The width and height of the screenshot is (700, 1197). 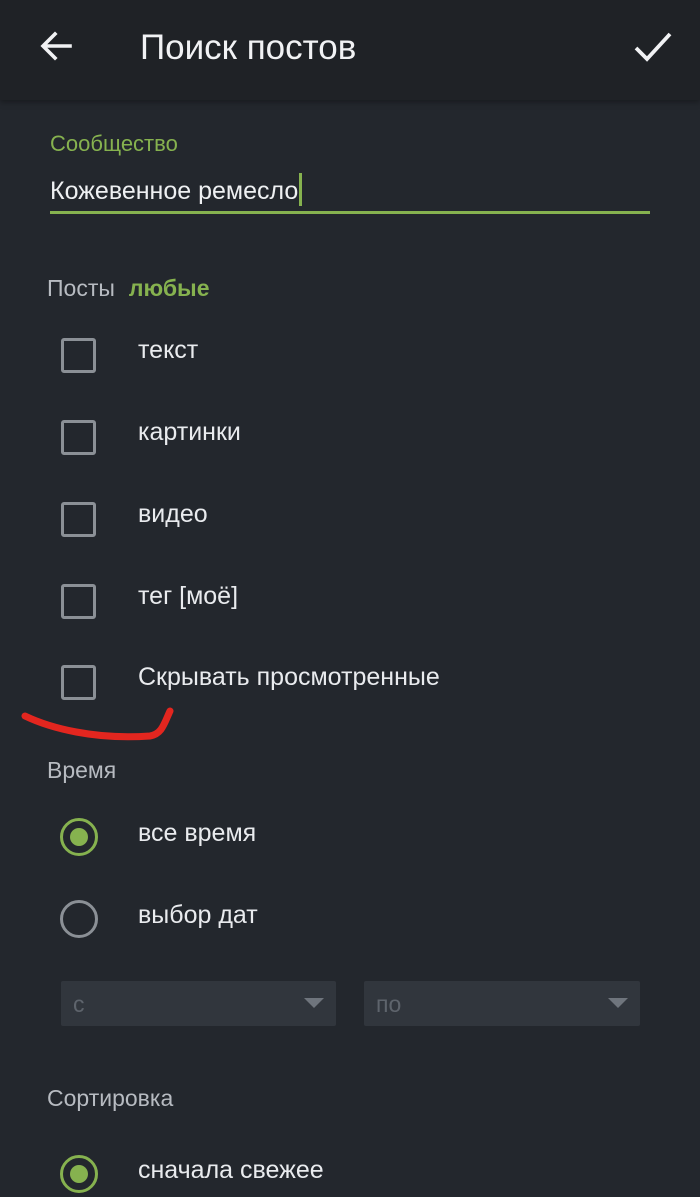 What do you see at coordinates (389, 1004) in the screenshot?
I see `date-to-placeholder: по` at bounding box center [389, 1004].